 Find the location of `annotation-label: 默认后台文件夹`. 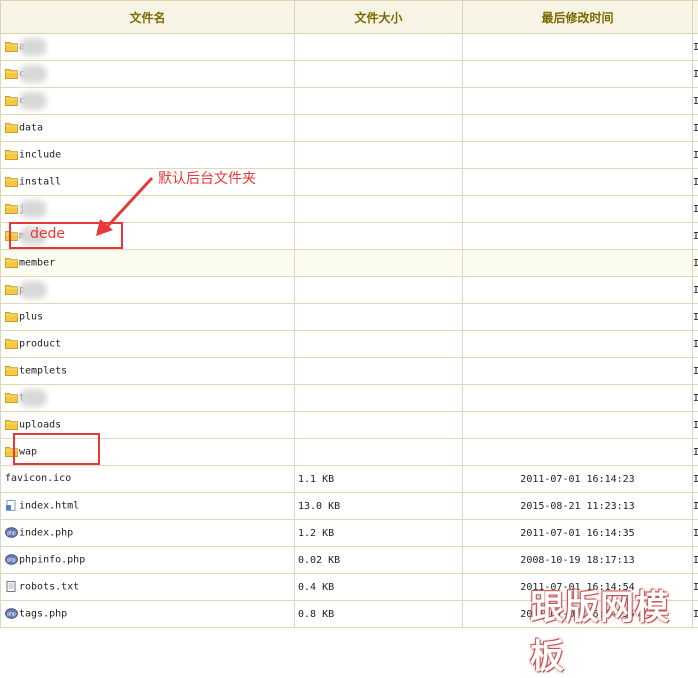

annotation-label: 默认后台文件夹 is located at coordinates (207, 178).